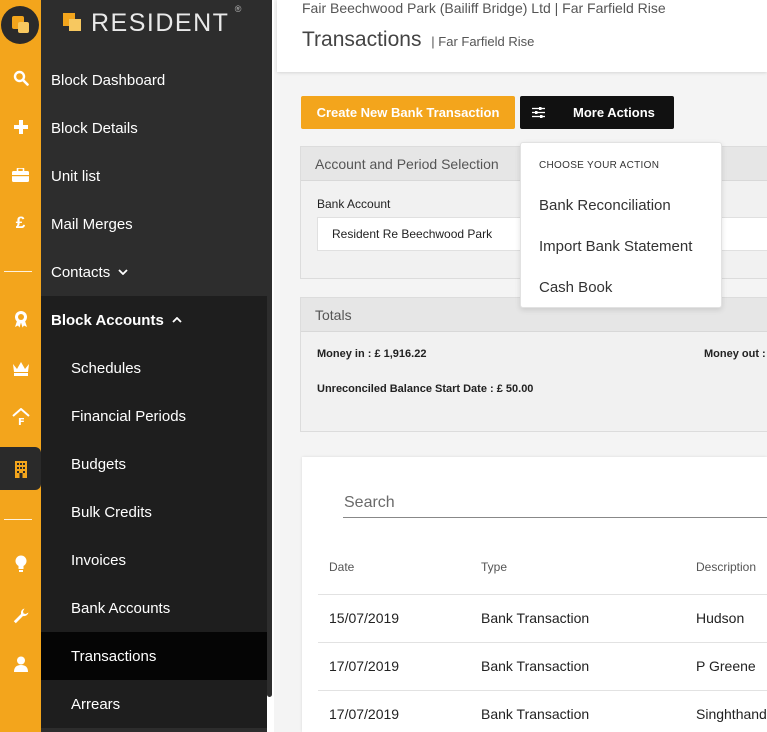 This screenshot has width=767, height=732. What do you see at coordinates (20, 127) in the screenshot?
I see `plus-icon` at bounding box center [20, 127].